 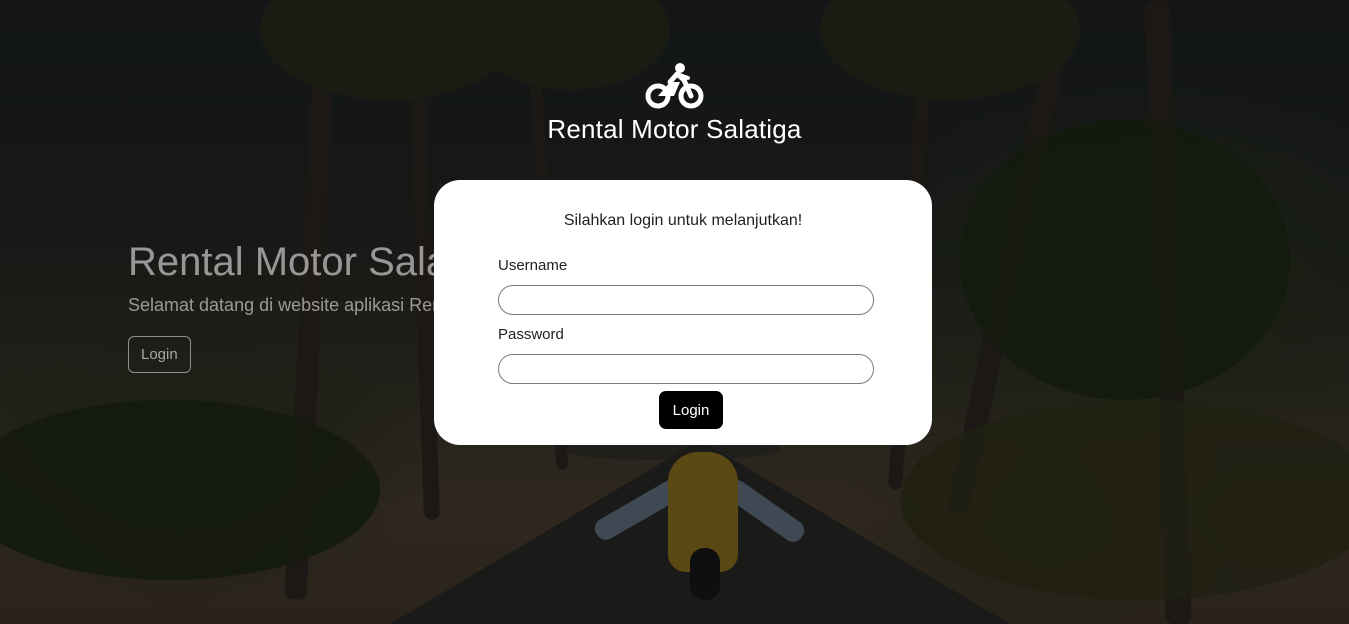 I want to click on password-label: Password, so click(x=531, y=334).